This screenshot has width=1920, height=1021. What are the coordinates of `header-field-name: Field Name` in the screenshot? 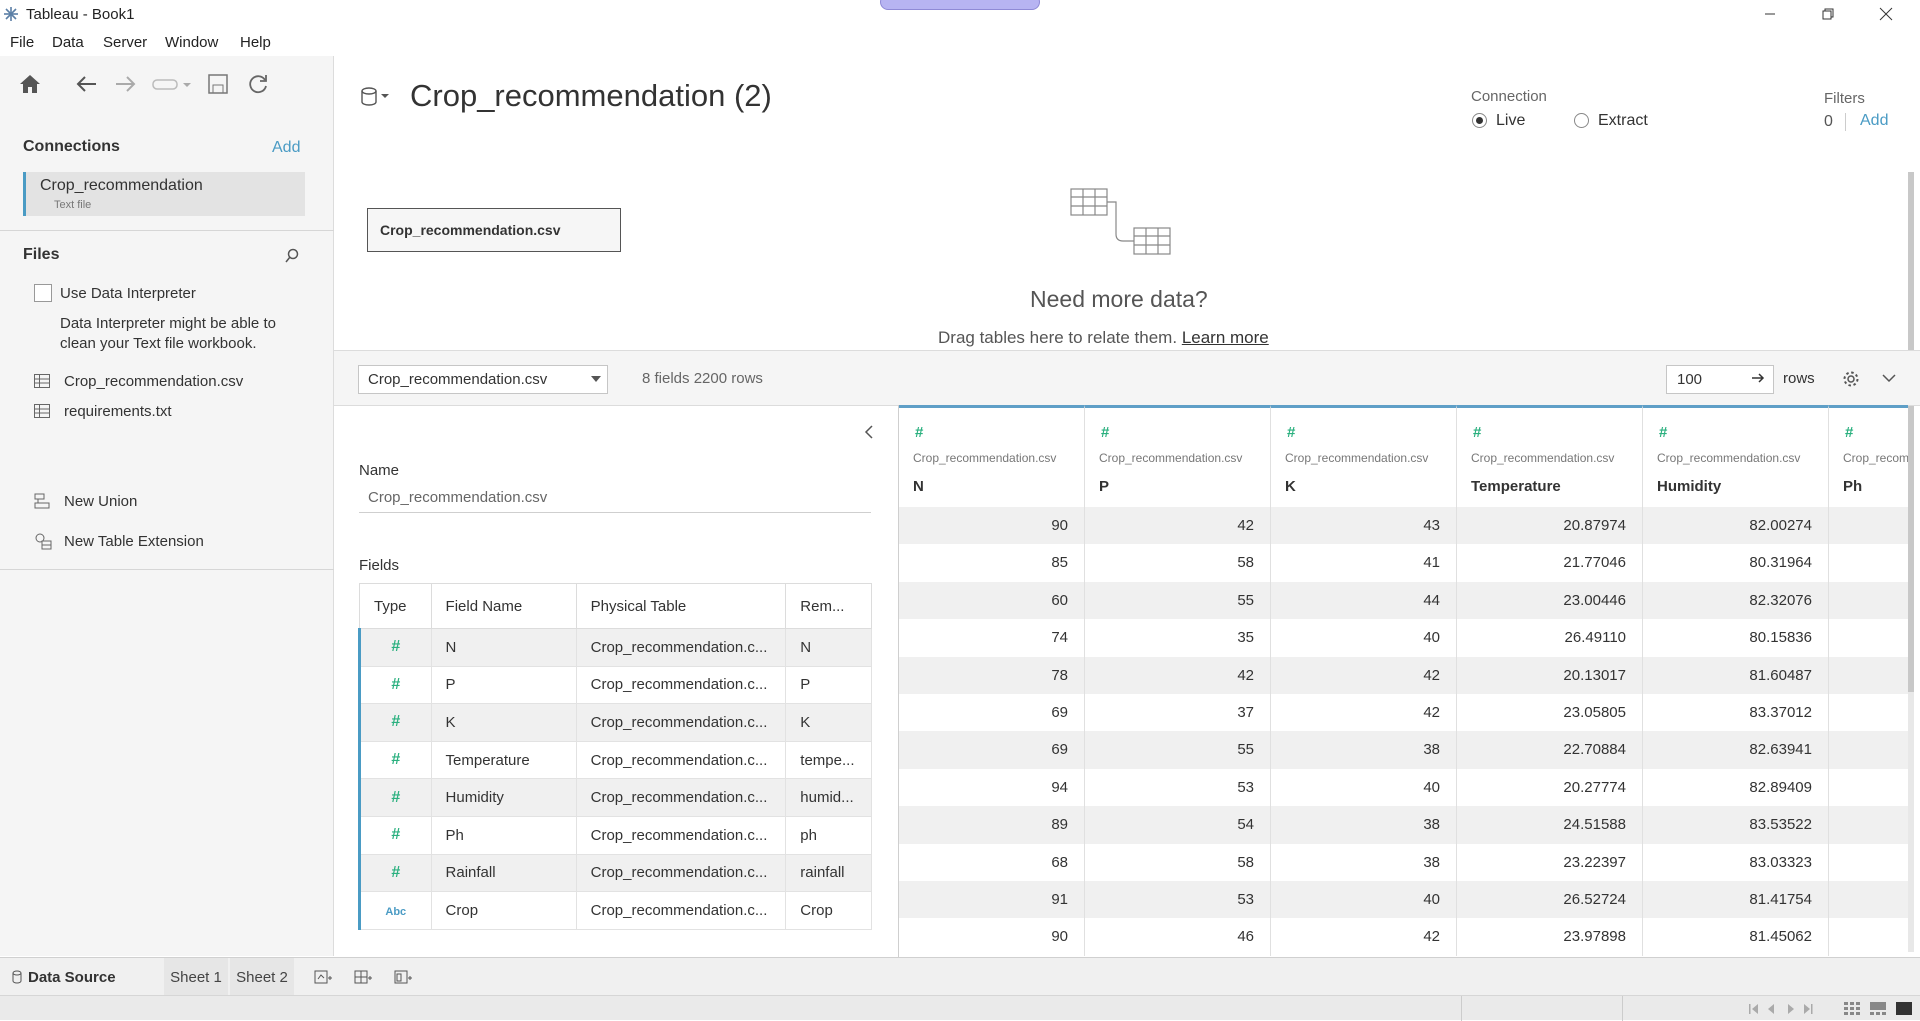 It's located at (503, 606).